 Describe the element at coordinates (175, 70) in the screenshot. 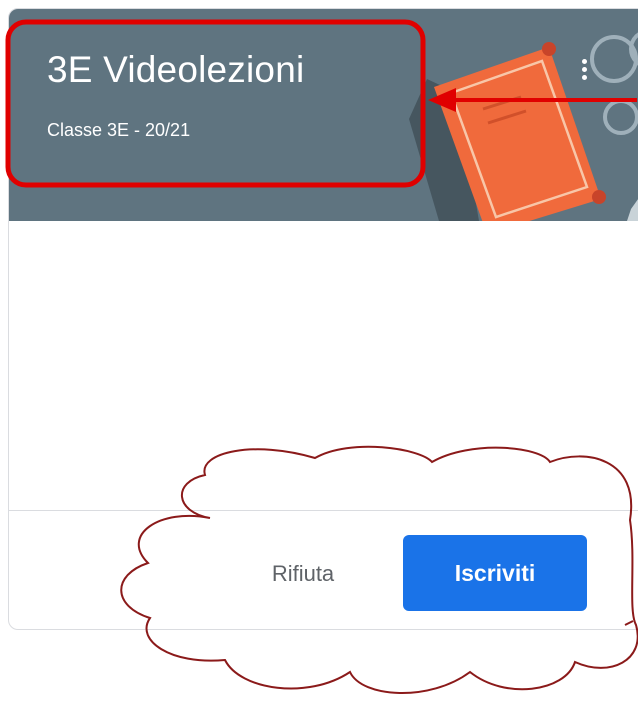

I see `class-title: 3E Videolezioni` at that location.